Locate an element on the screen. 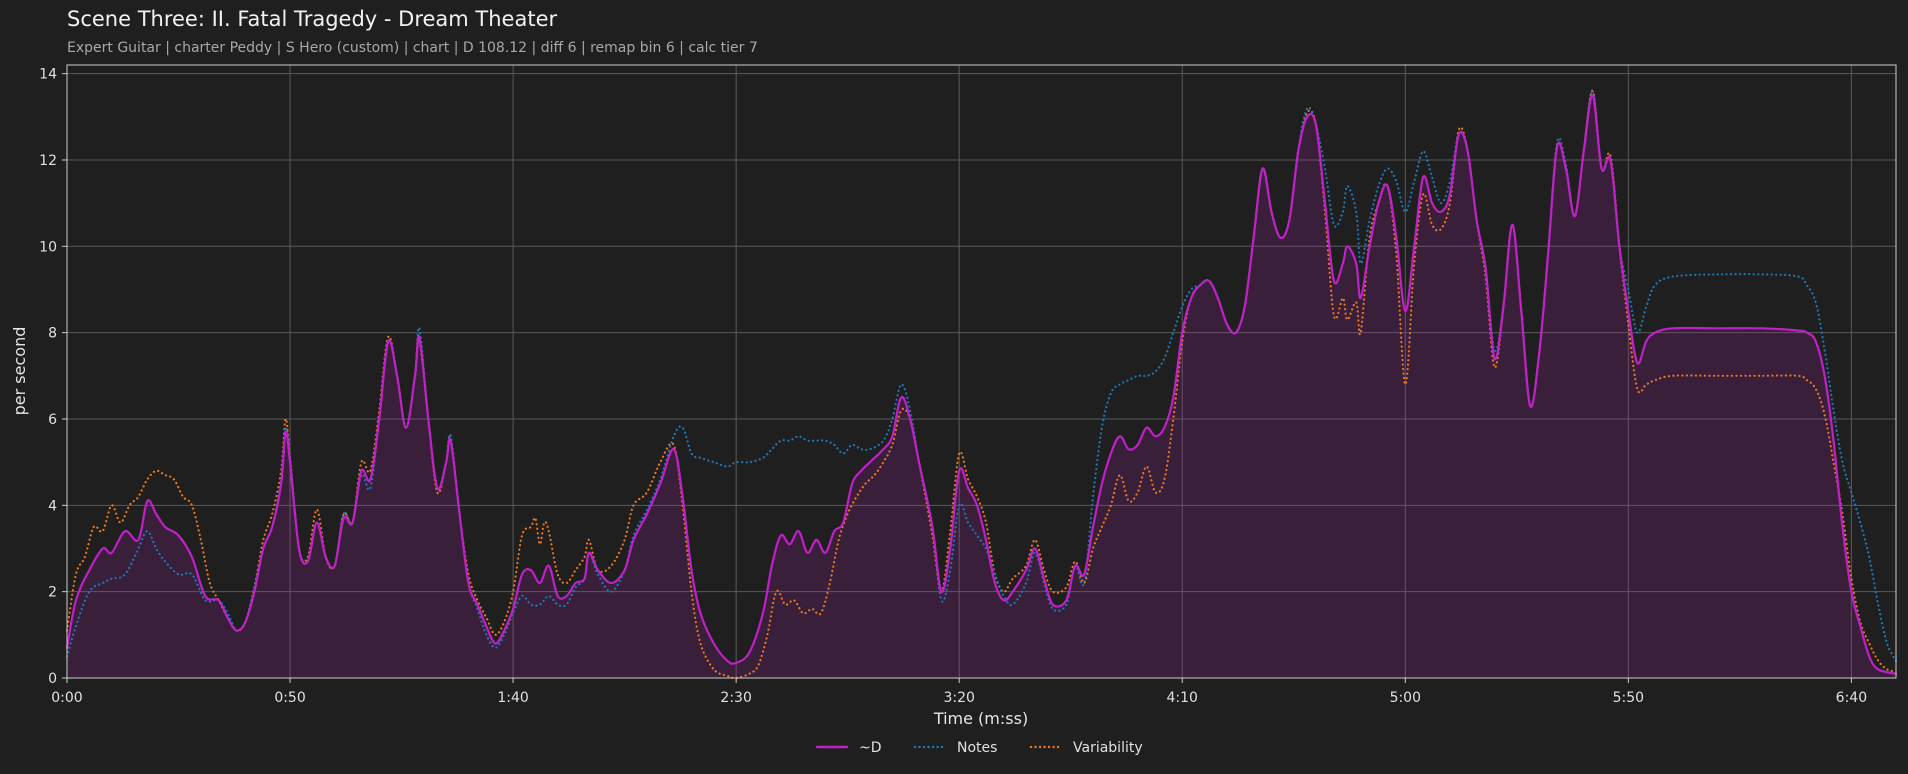  y-tick-label: 14 is located at coordinates (48, 75).